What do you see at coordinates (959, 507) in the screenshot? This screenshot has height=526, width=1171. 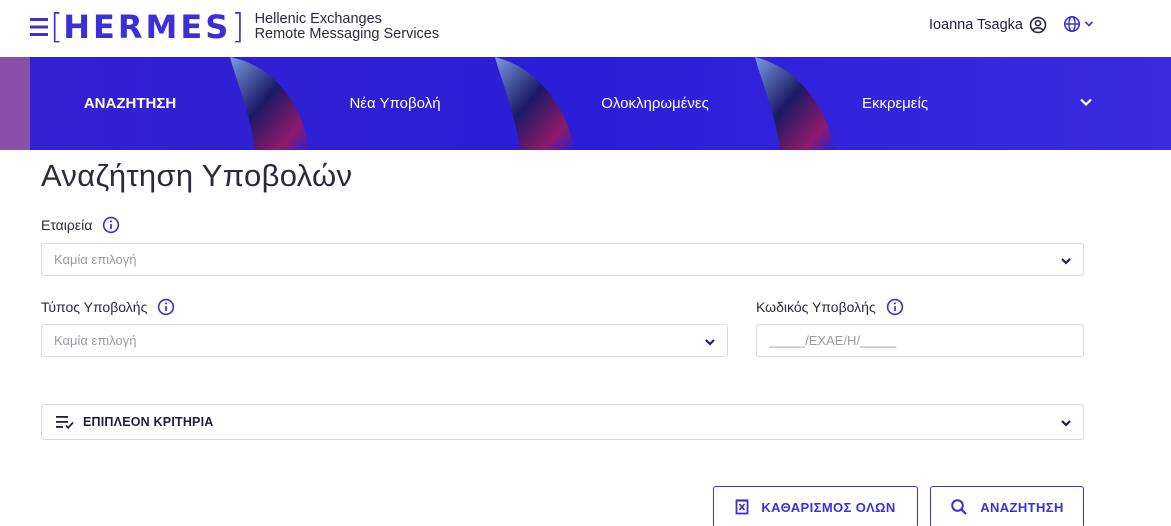 I see `search-icon` at bounding box center [959, 507].